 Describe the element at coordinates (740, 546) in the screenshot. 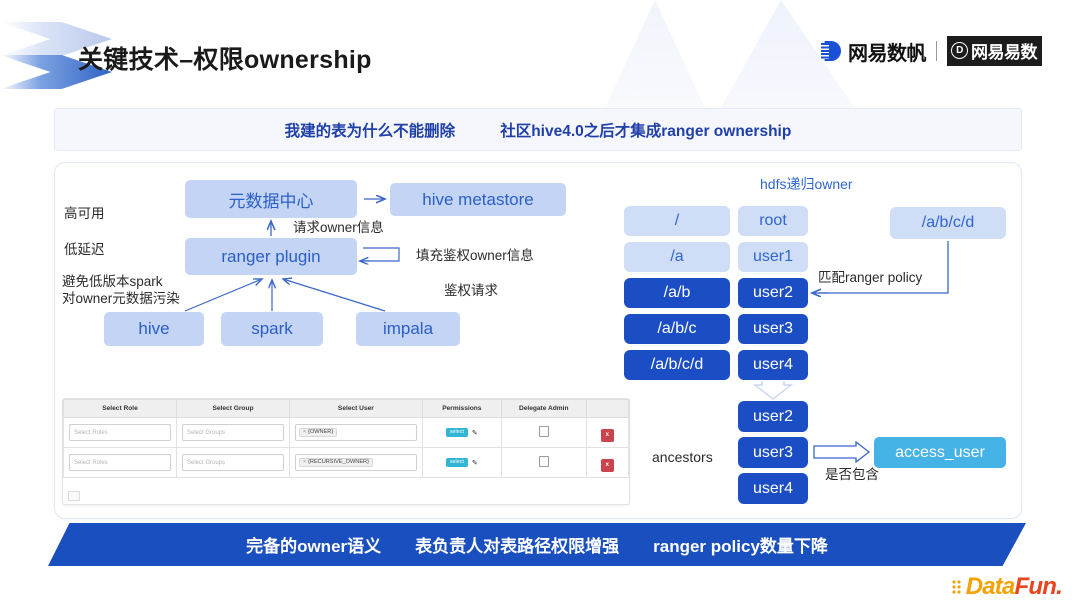

I see `bottom-banner-item-2: ranger policy数量下降` at that location.